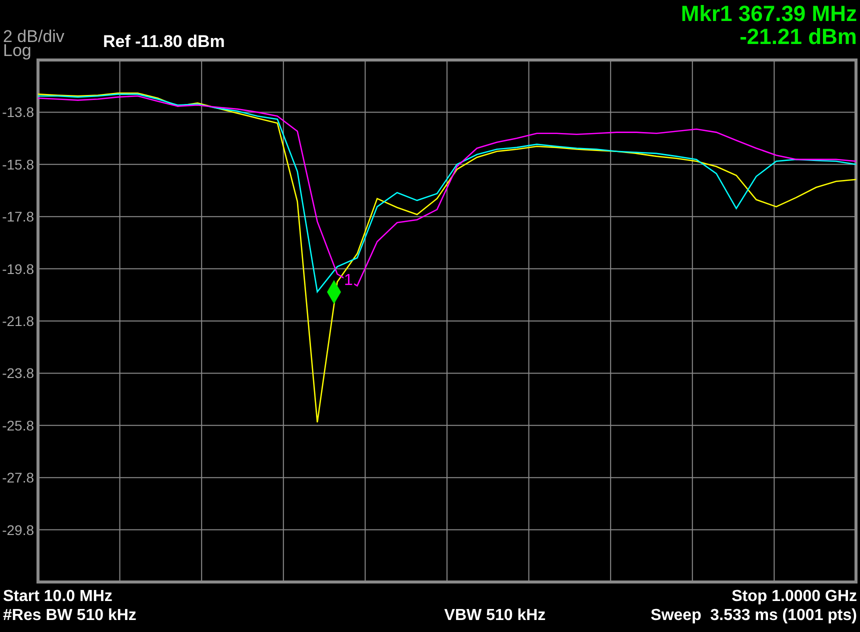  I want to click on y-tick-label: -27.8, so click(18, 478).